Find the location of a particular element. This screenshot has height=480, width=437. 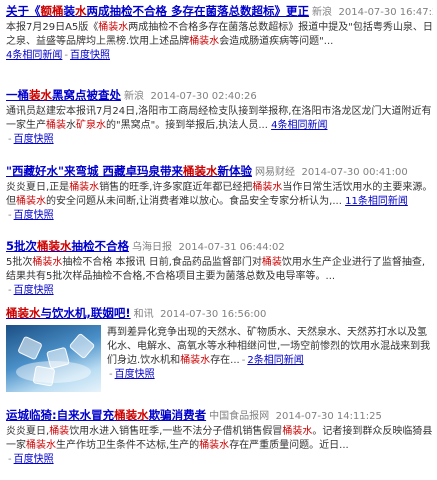

text-segment: 炎炎夏日,正是 is located at coordinates (38, 187).